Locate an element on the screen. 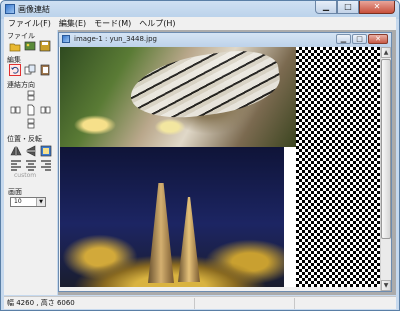 The height and width of the screenshot is (311, 400). spacing-value: 10 is located at coordinates (18, 201).